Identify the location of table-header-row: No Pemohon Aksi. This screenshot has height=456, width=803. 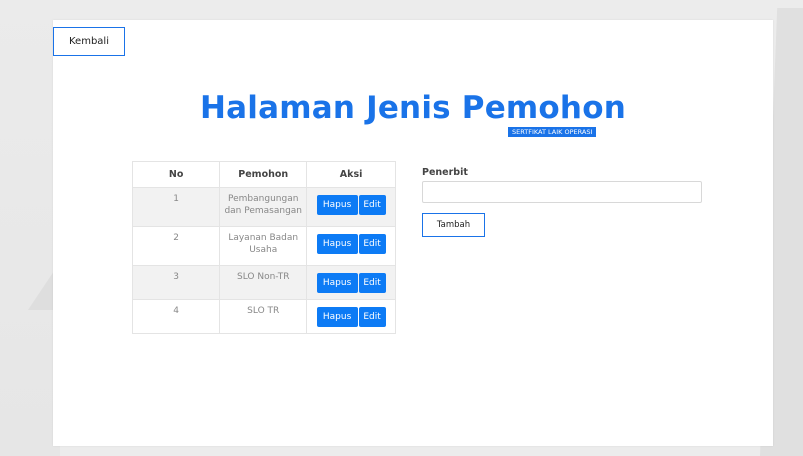
(264, 174).